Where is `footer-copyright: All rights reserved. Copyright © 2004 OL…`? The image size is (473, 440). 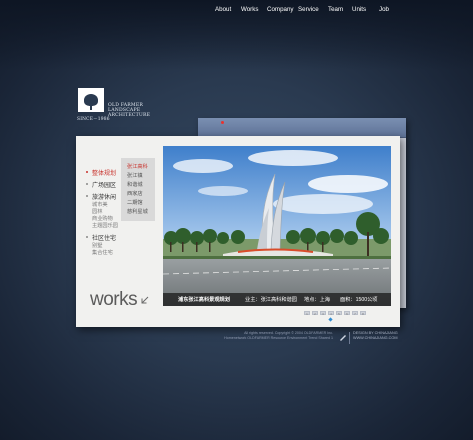
footer-copyright: All rights reserved. Copyright © 2004 OL… is located at coordinates (277, 336).